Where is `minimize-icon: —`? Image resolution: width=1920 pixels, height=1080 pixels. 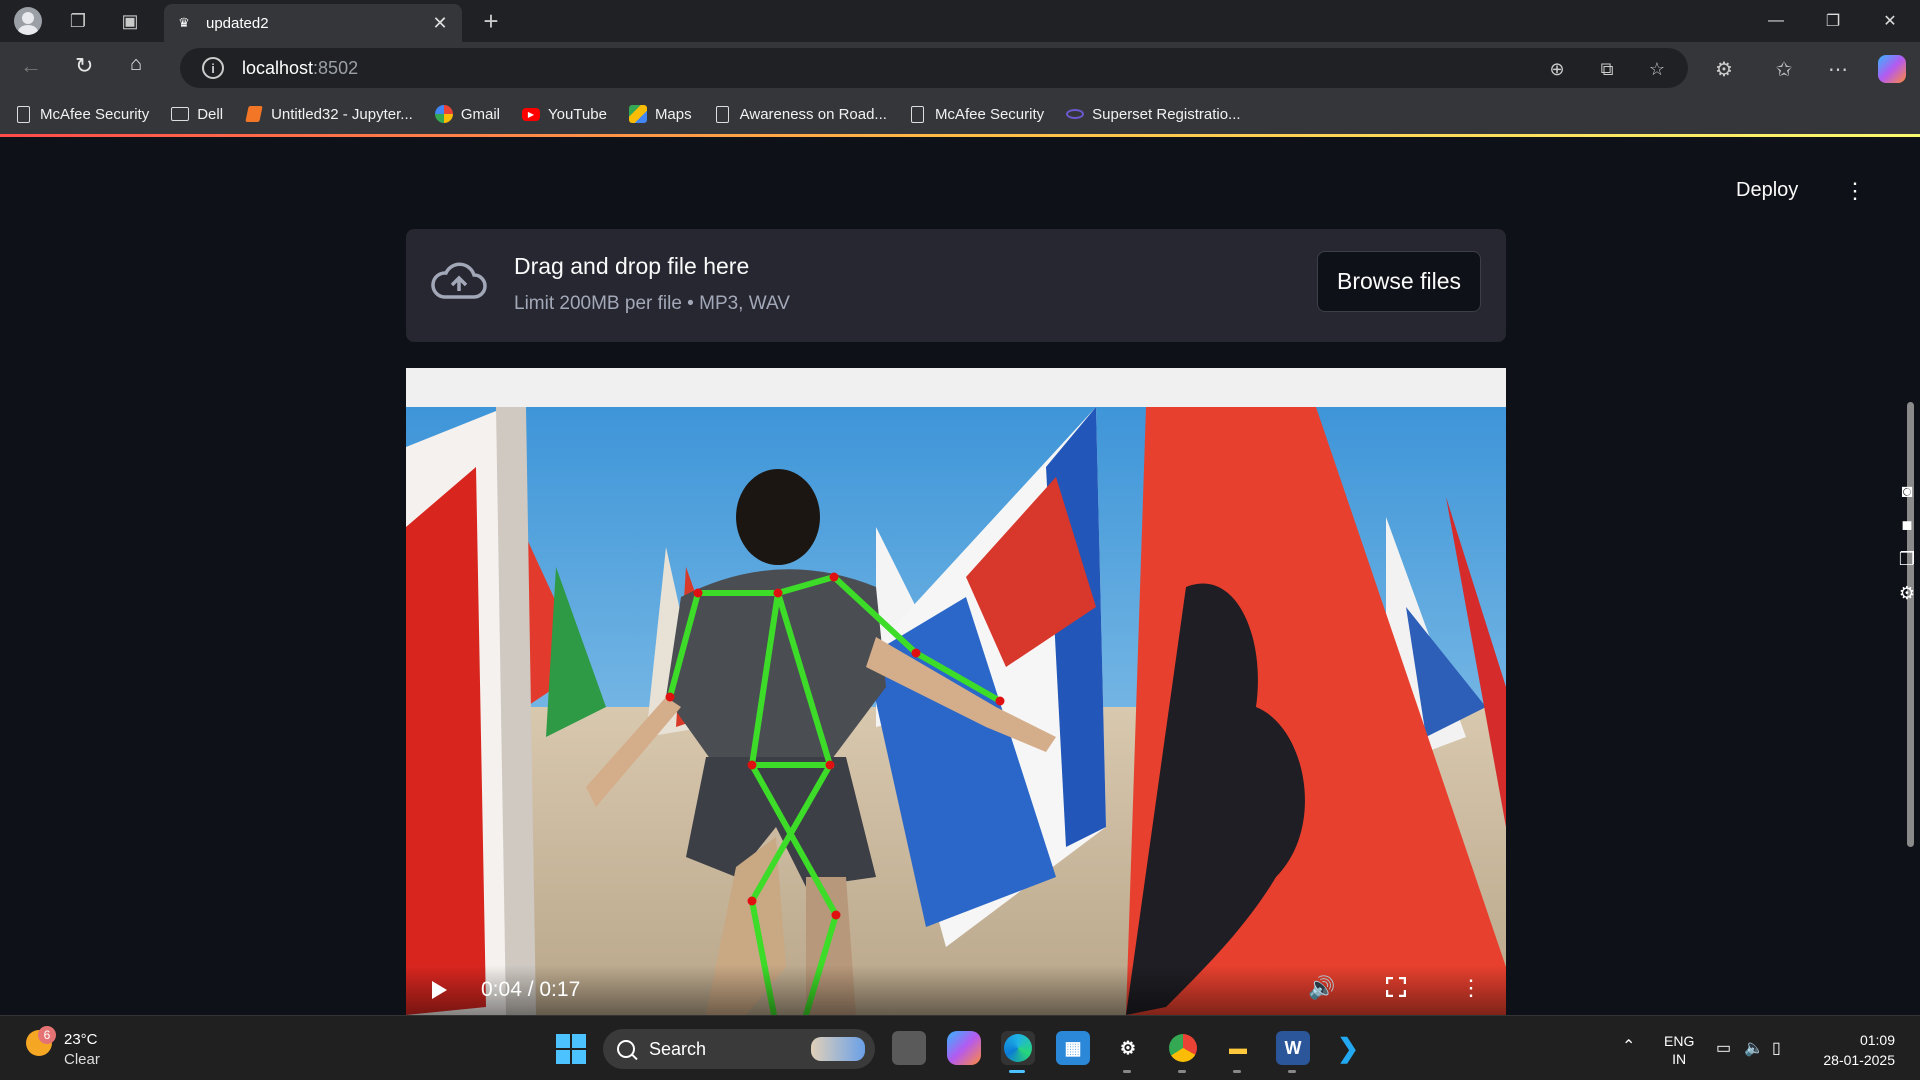 minimize-icon: — is located at coordinates (1776, 21).